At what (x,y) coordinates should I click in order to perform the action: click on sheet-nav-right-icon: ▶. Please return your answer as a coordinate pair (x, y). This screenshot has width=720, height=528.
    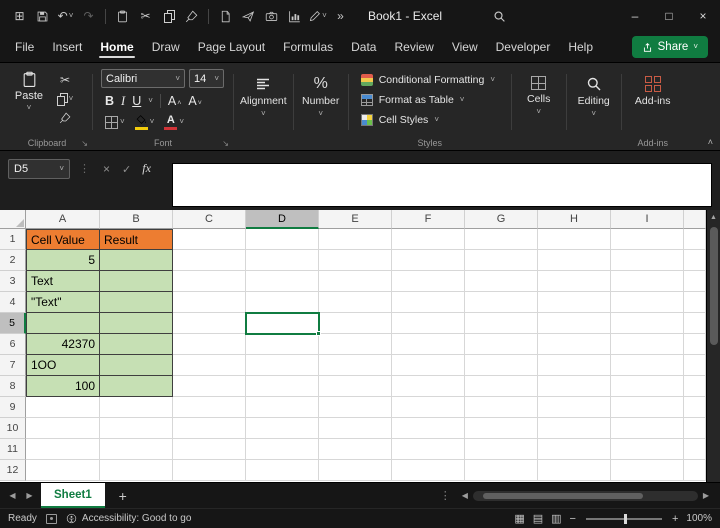
    Looking at the image, I should click on (29, 495).